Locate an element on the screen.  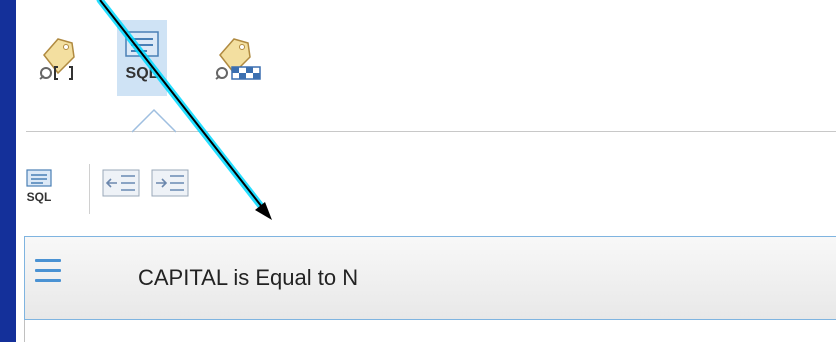
tag-spatial-icon is located at coordinates (238, 59).